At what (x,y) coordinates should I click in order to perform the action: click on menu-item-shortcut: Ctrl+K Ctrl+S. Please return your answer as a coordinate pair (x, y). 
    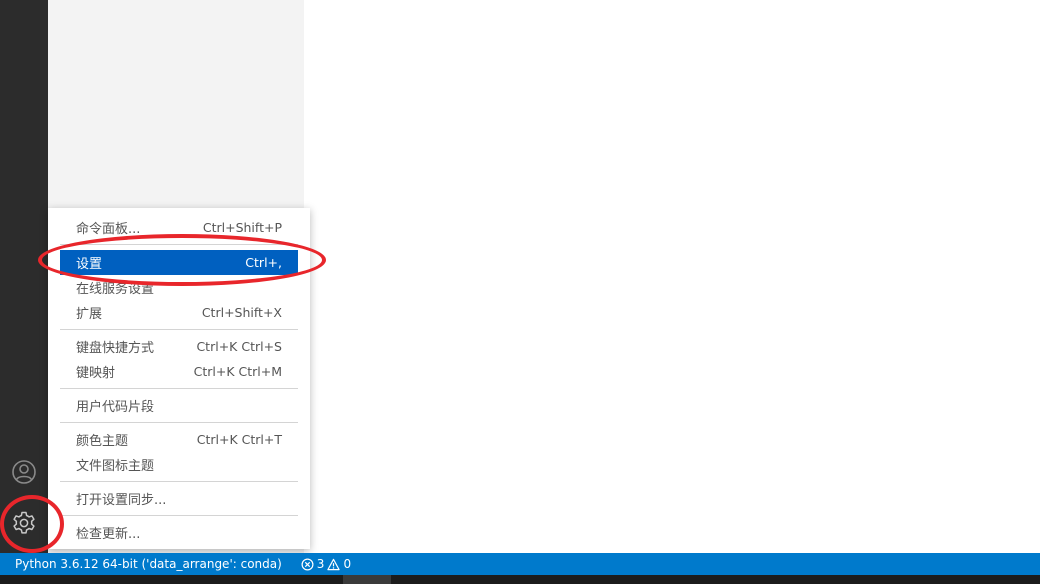
    Looking at the image, I should click on (239, 346).